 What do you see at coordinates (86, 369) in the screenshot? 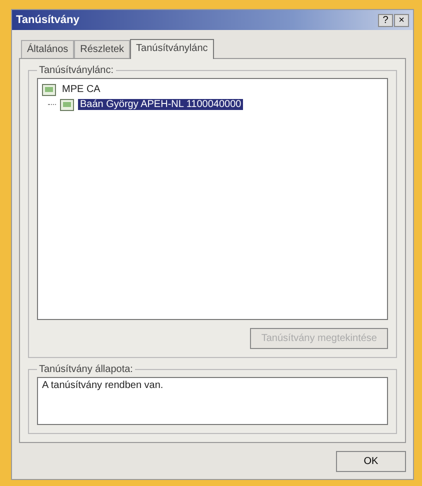
I see `group-label: Tanúsítvány állapota:` at bounding box center [86, 369].